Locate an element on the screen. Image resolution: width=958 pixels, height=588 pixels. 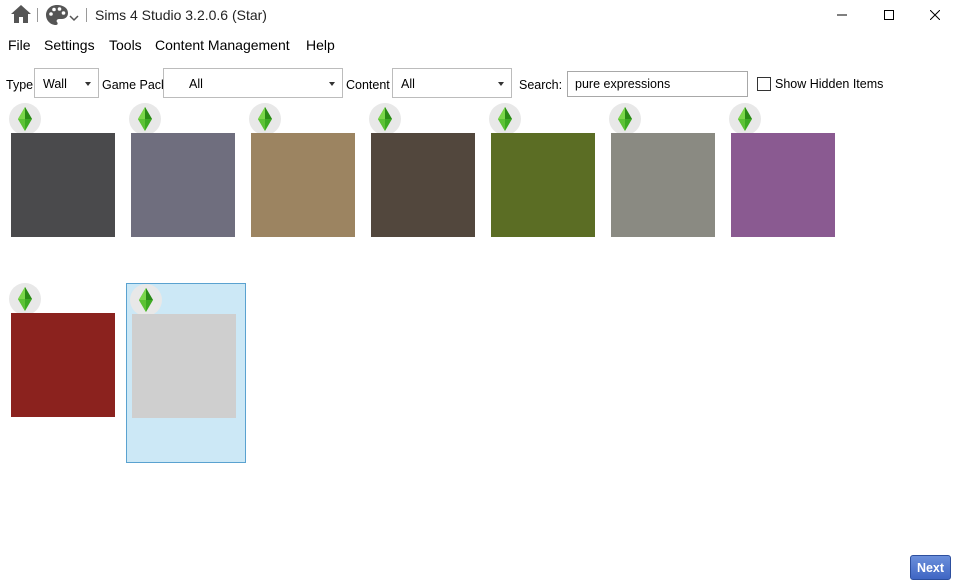
maximize-button is located at coordinates (889, 15).